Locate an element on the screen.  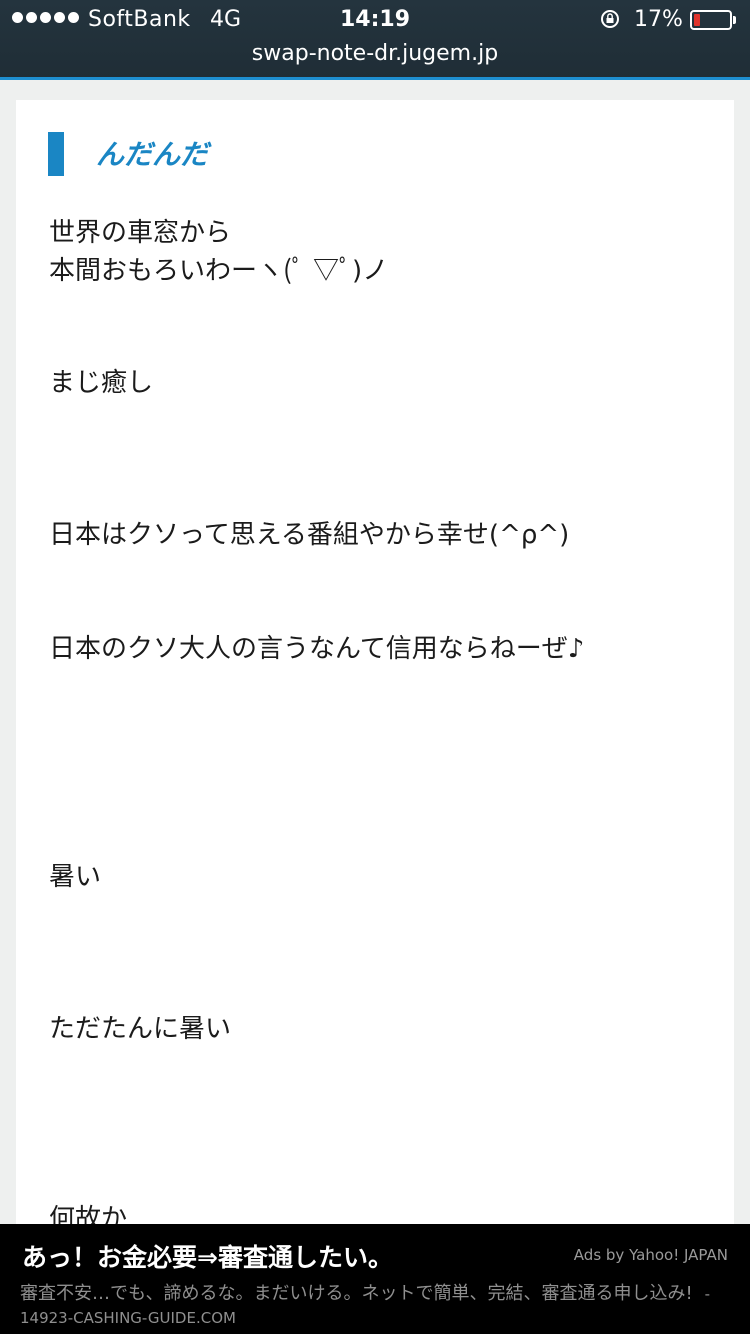
post-line: ただたんに暑い is located at coordinates (140, 1029).